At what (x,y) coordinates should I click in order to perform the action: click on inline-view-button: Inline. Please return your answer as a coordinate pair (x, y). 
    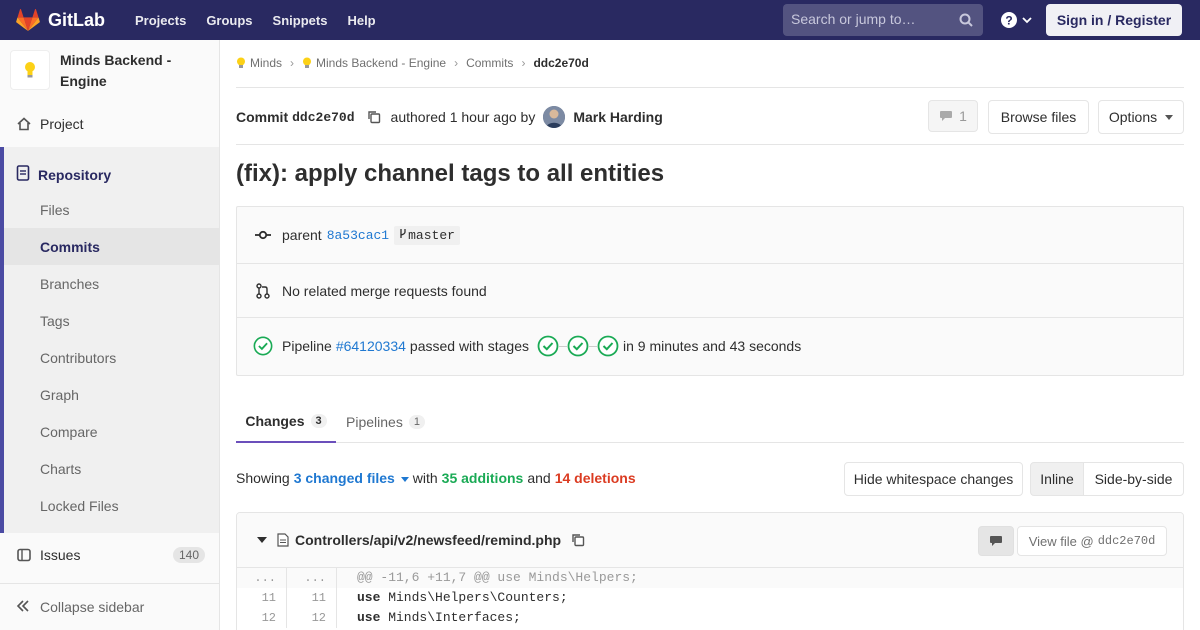
    Looking at the image, I should click on (1057, 479).